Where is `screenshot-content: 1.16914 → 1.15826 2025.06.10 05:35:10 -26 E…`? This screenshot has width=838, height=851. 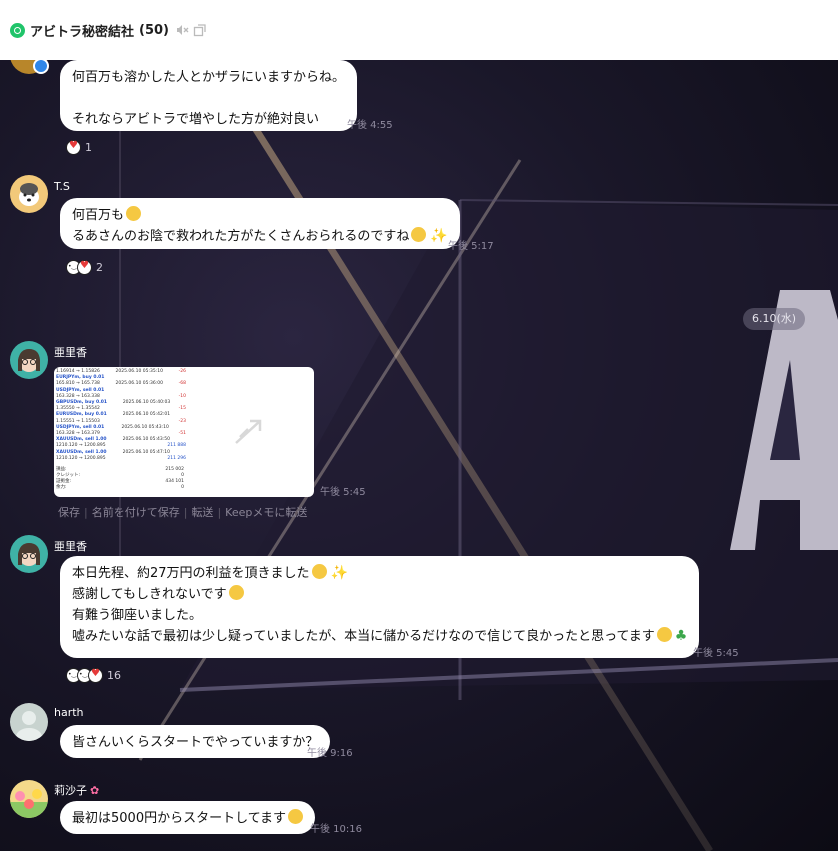
screenshot-content: 1.16914 → 1.15826 2025.06.10 05:35:10 -26 E… is located at coordinates (121, 415).